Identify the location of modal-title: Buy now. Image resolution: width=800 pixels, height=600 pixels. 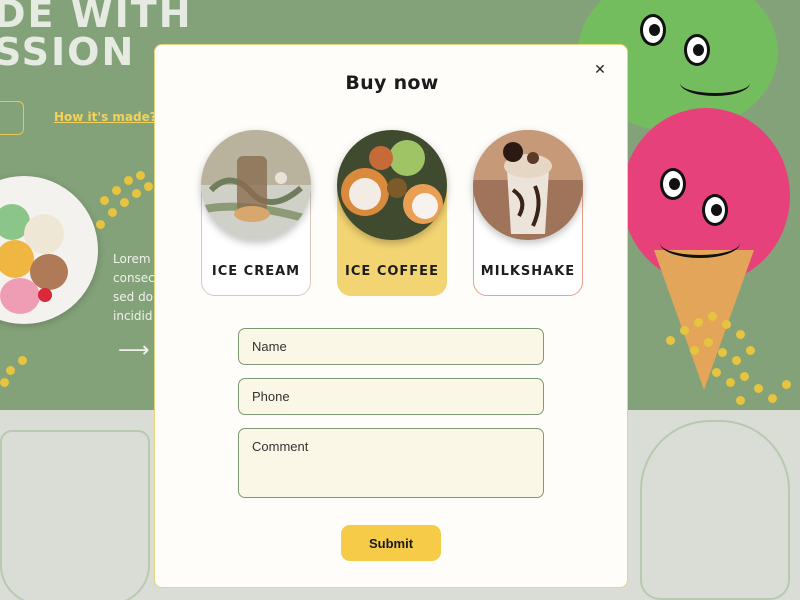
(392, 83).